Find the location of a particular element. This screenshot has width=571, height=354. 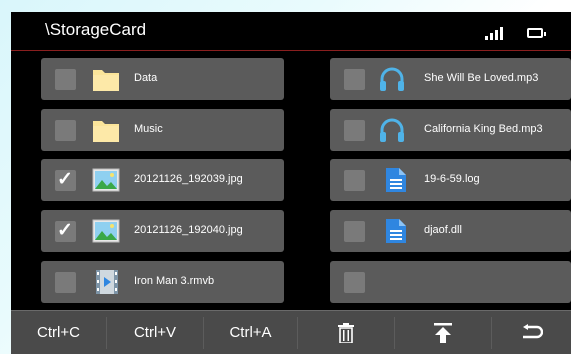

file-name: 19-6-59.log is located at coordinates (452, 179).